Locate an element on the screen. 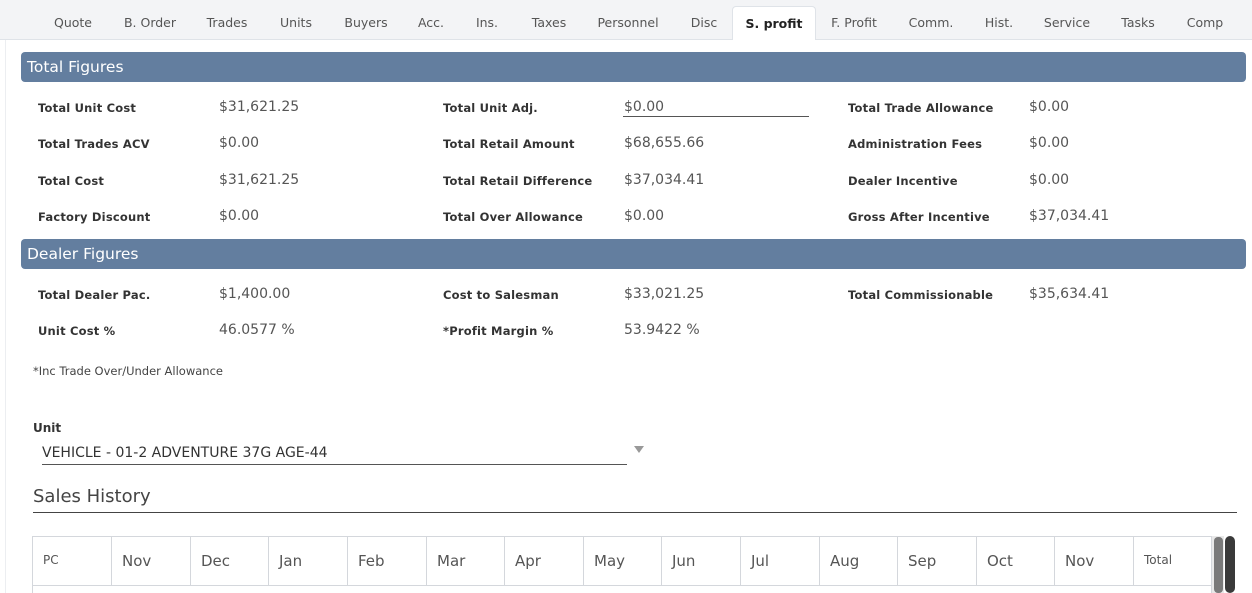 This screenshot has width=1252, height=593. grid-scrollbar-thumb is located at coordinates (1218, 565).